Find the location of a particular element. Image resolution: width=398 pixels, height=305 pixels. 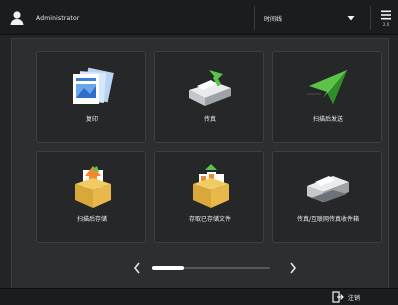

menu-button: 2.0 is located at coordinates (386, 18).